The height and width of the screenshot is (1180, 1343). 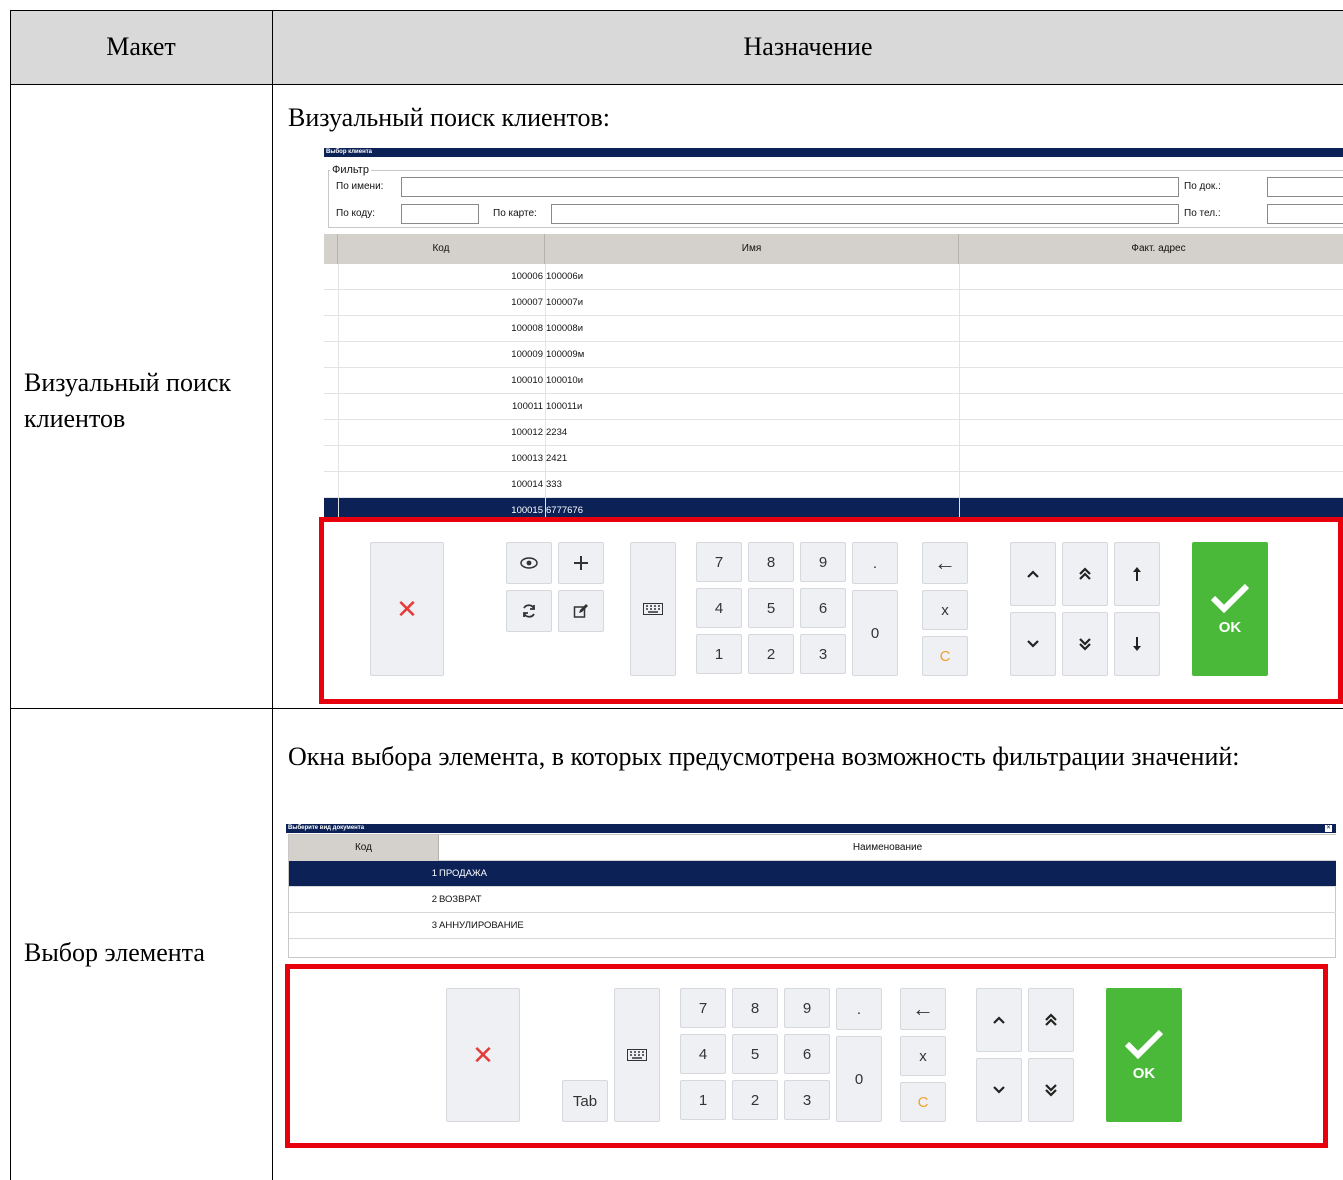 What do you see at coordinates (565, 302) in the screenshot?
I see `cell-name: 100007и` at bounding box center [565, 302].